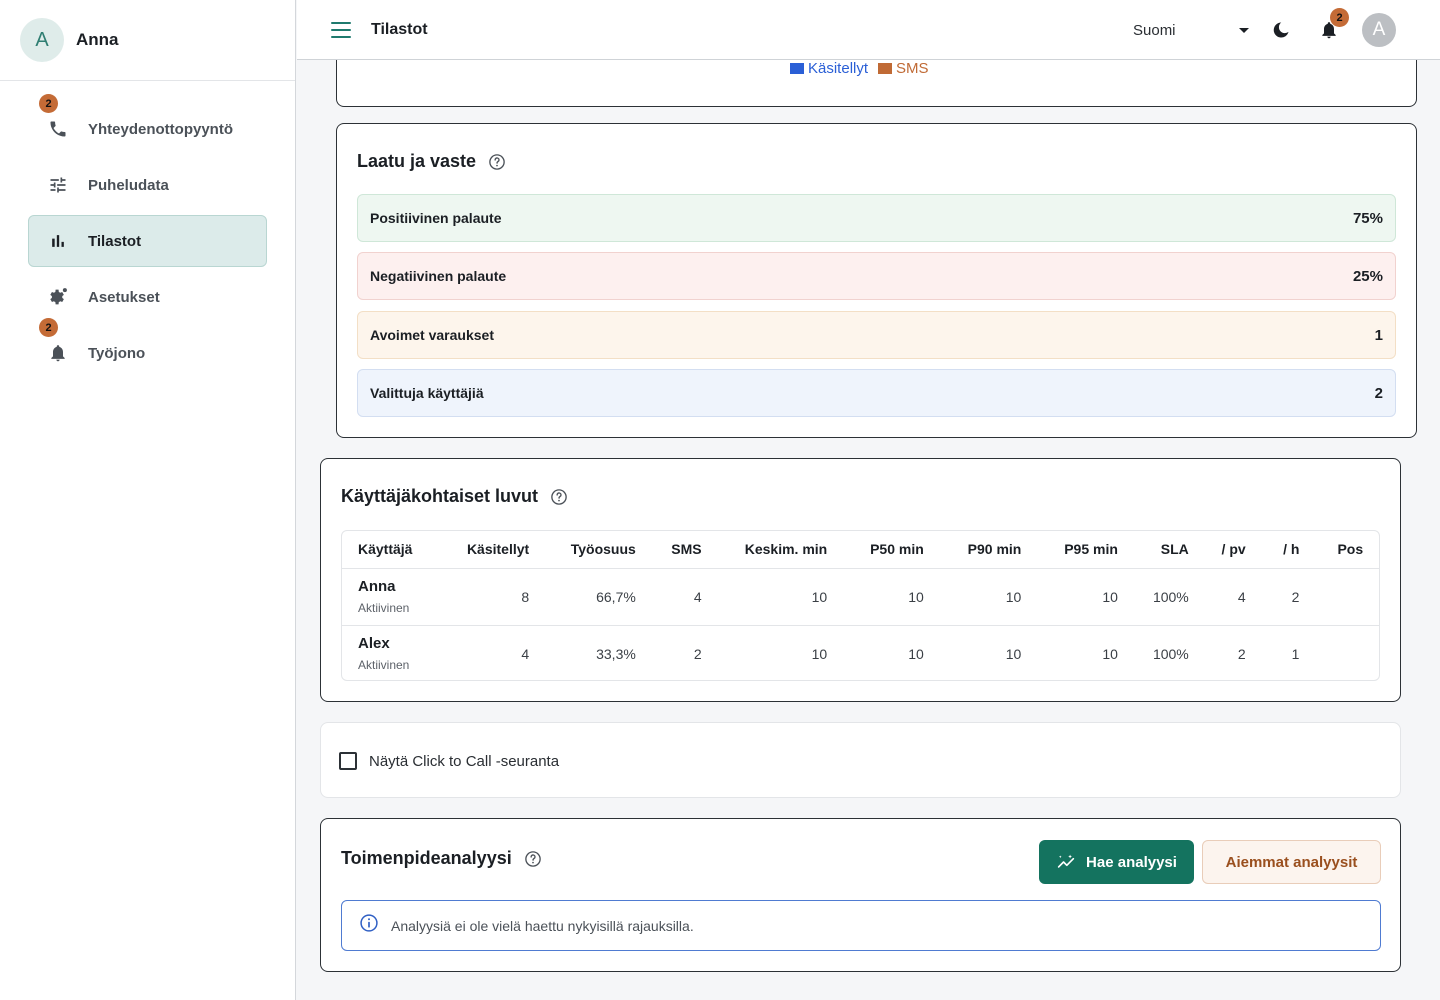  I want to click on sidebar-item-label: Yhteydenottopyyntö, so click(160, 129).